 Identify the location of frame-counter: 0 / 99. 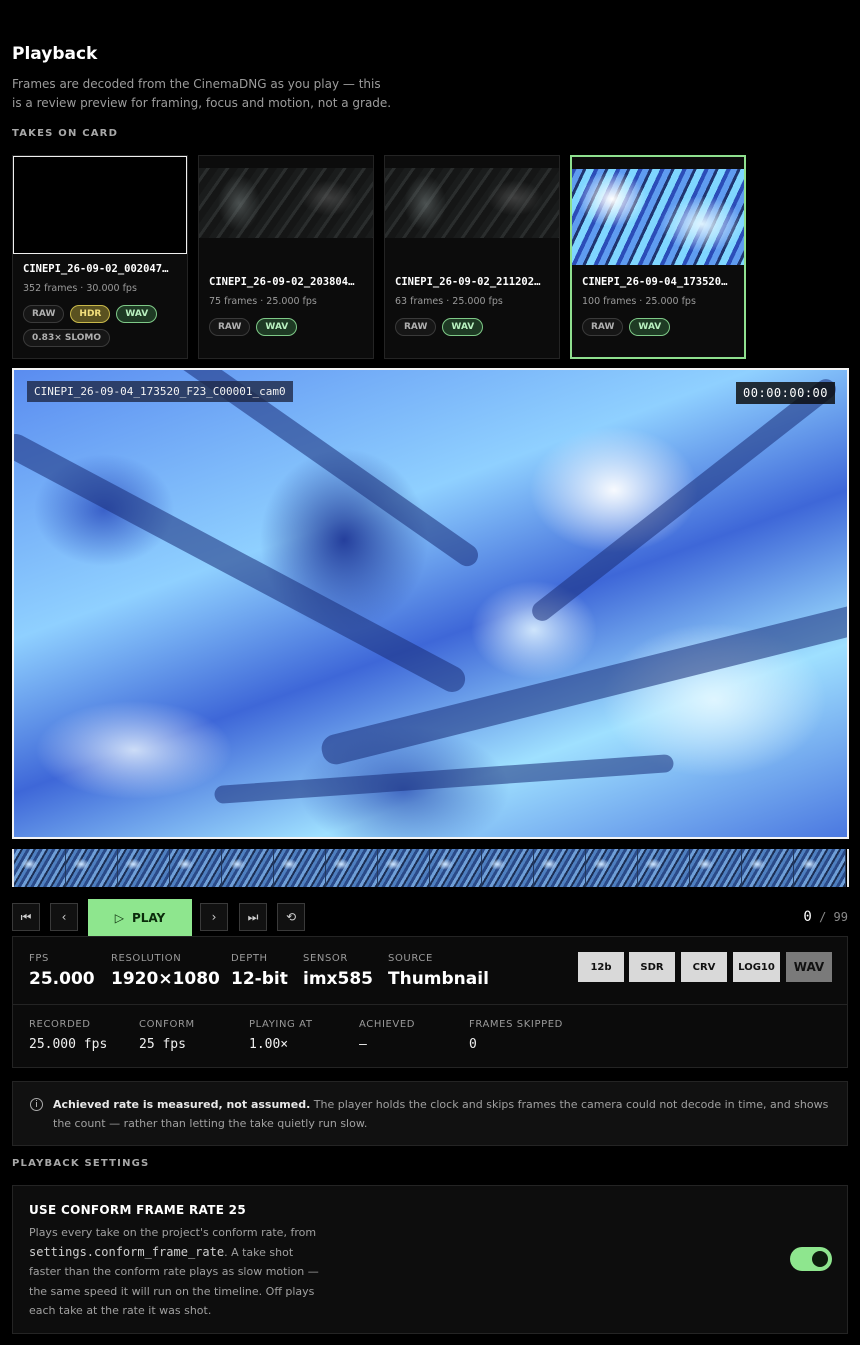
(825, 917).